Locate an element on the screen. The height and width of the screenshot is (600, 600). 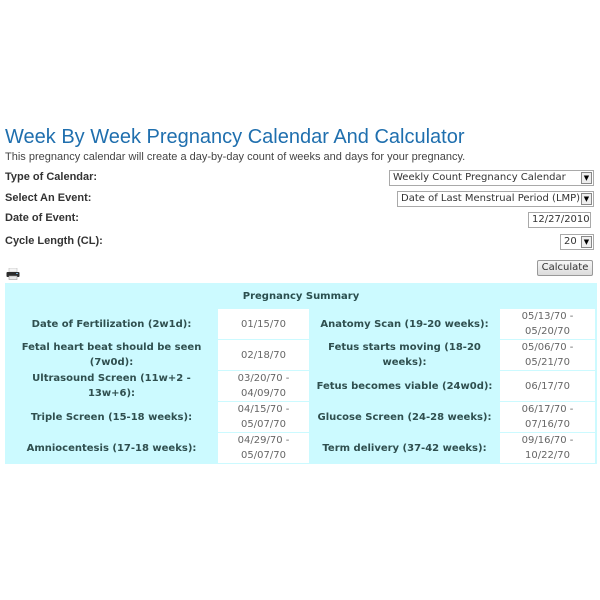
cycle-length-label: Cycle Length (CL): is located at coordinates (54, 241).